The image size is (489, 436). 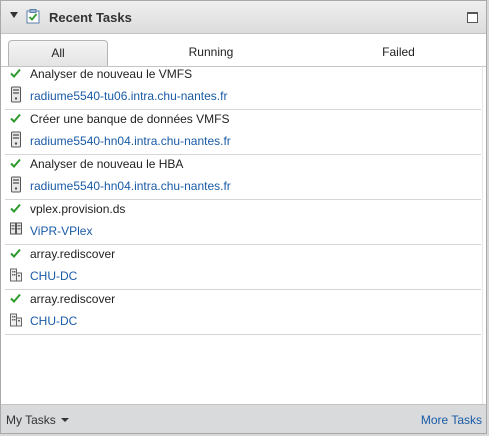 What do you see at coordinates (451, 420) in the screenshot?
I see `more-tasks-link: More Tasks` at bounding box center [451, 420].